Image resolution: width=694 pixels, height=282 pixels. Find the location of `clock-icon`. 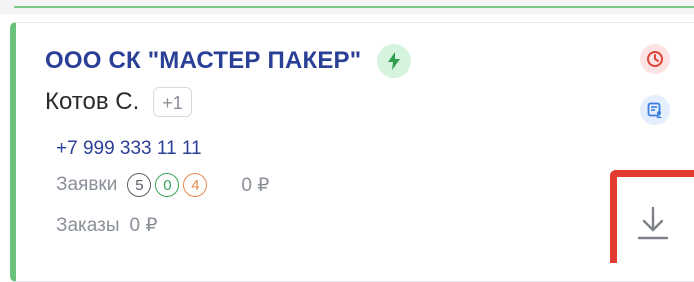

clock-icon is located at coordinates (655, 59).